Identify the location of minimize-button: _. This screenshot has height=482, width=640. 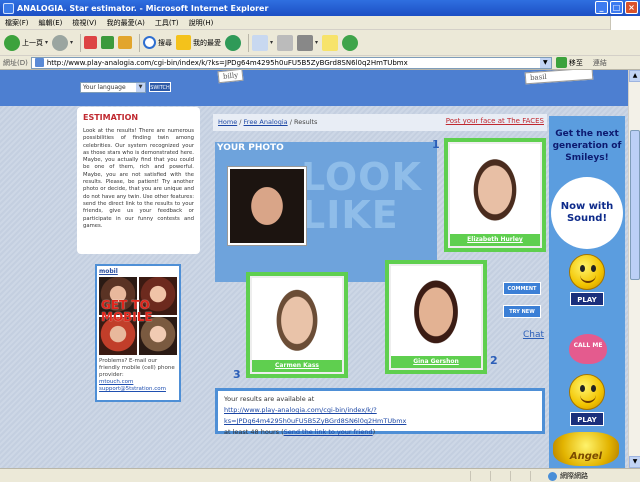
(601, 7).